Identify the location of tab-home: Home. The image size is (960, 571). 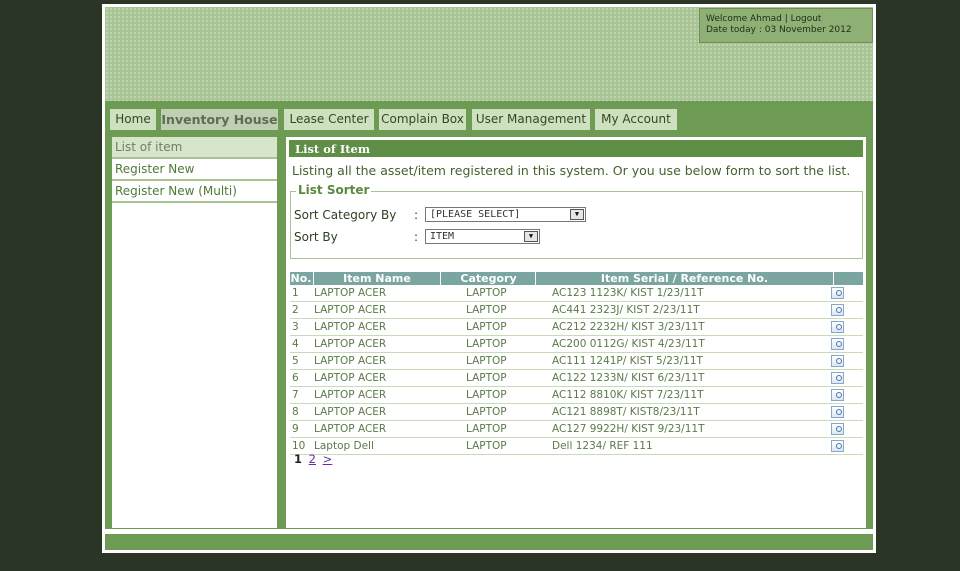
(133, 119).